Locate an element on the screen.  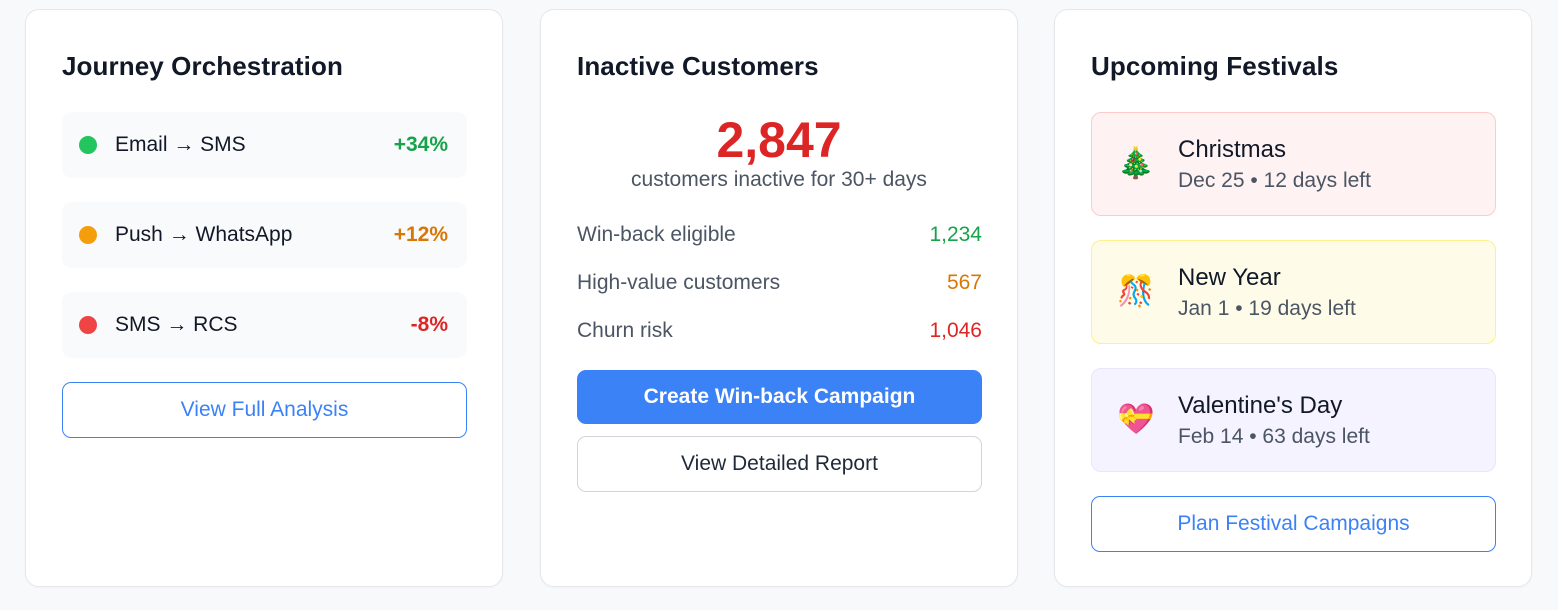
inactive-subtitle: customers inactive for 30+ days is located at coordinates (779, 179).